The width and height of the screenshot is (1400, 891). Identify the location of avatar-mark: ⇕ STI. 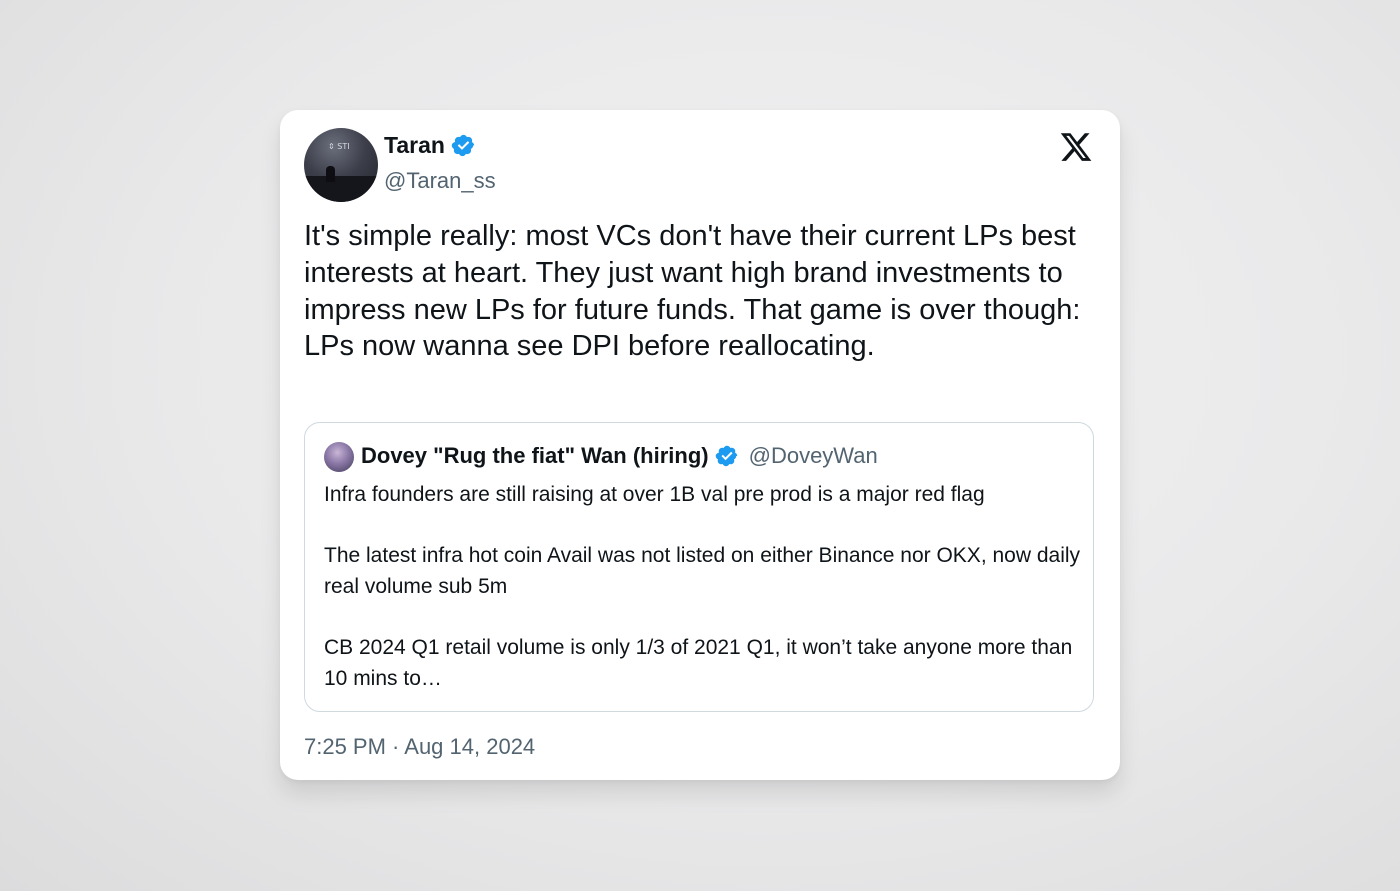
(339, 146).